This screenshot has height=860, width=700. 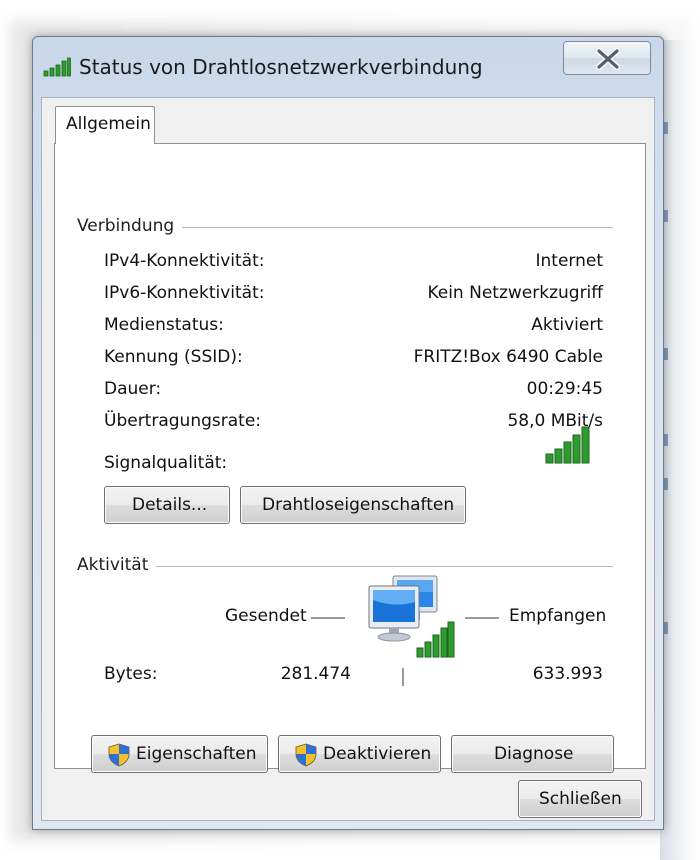 I want to click on ipv6-value: Kein Netzwerkzugriff, so click(x=515, y=293).